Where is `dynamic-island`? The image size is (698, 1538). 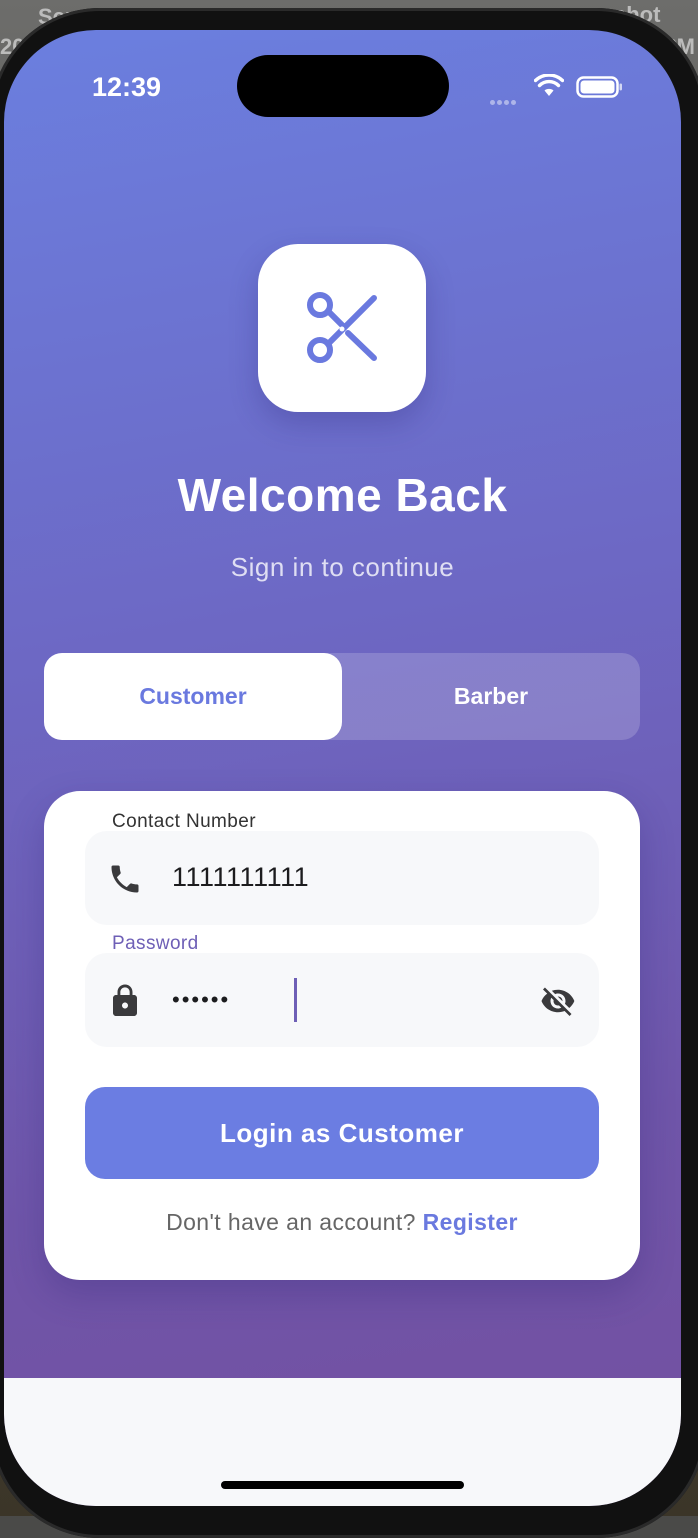 dynamic-island is located at coordinates (343, 86).